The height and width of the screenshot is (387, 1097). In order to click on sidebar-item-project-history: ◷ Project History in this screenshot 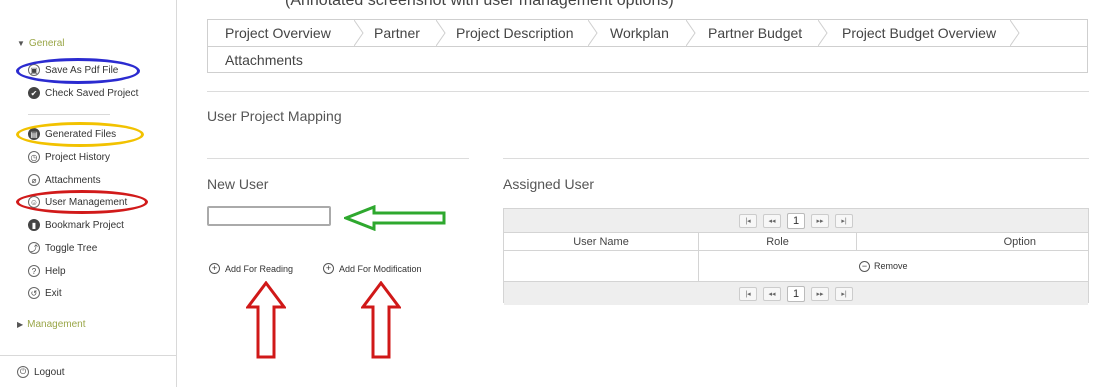, I will do `click(69, 157)`.